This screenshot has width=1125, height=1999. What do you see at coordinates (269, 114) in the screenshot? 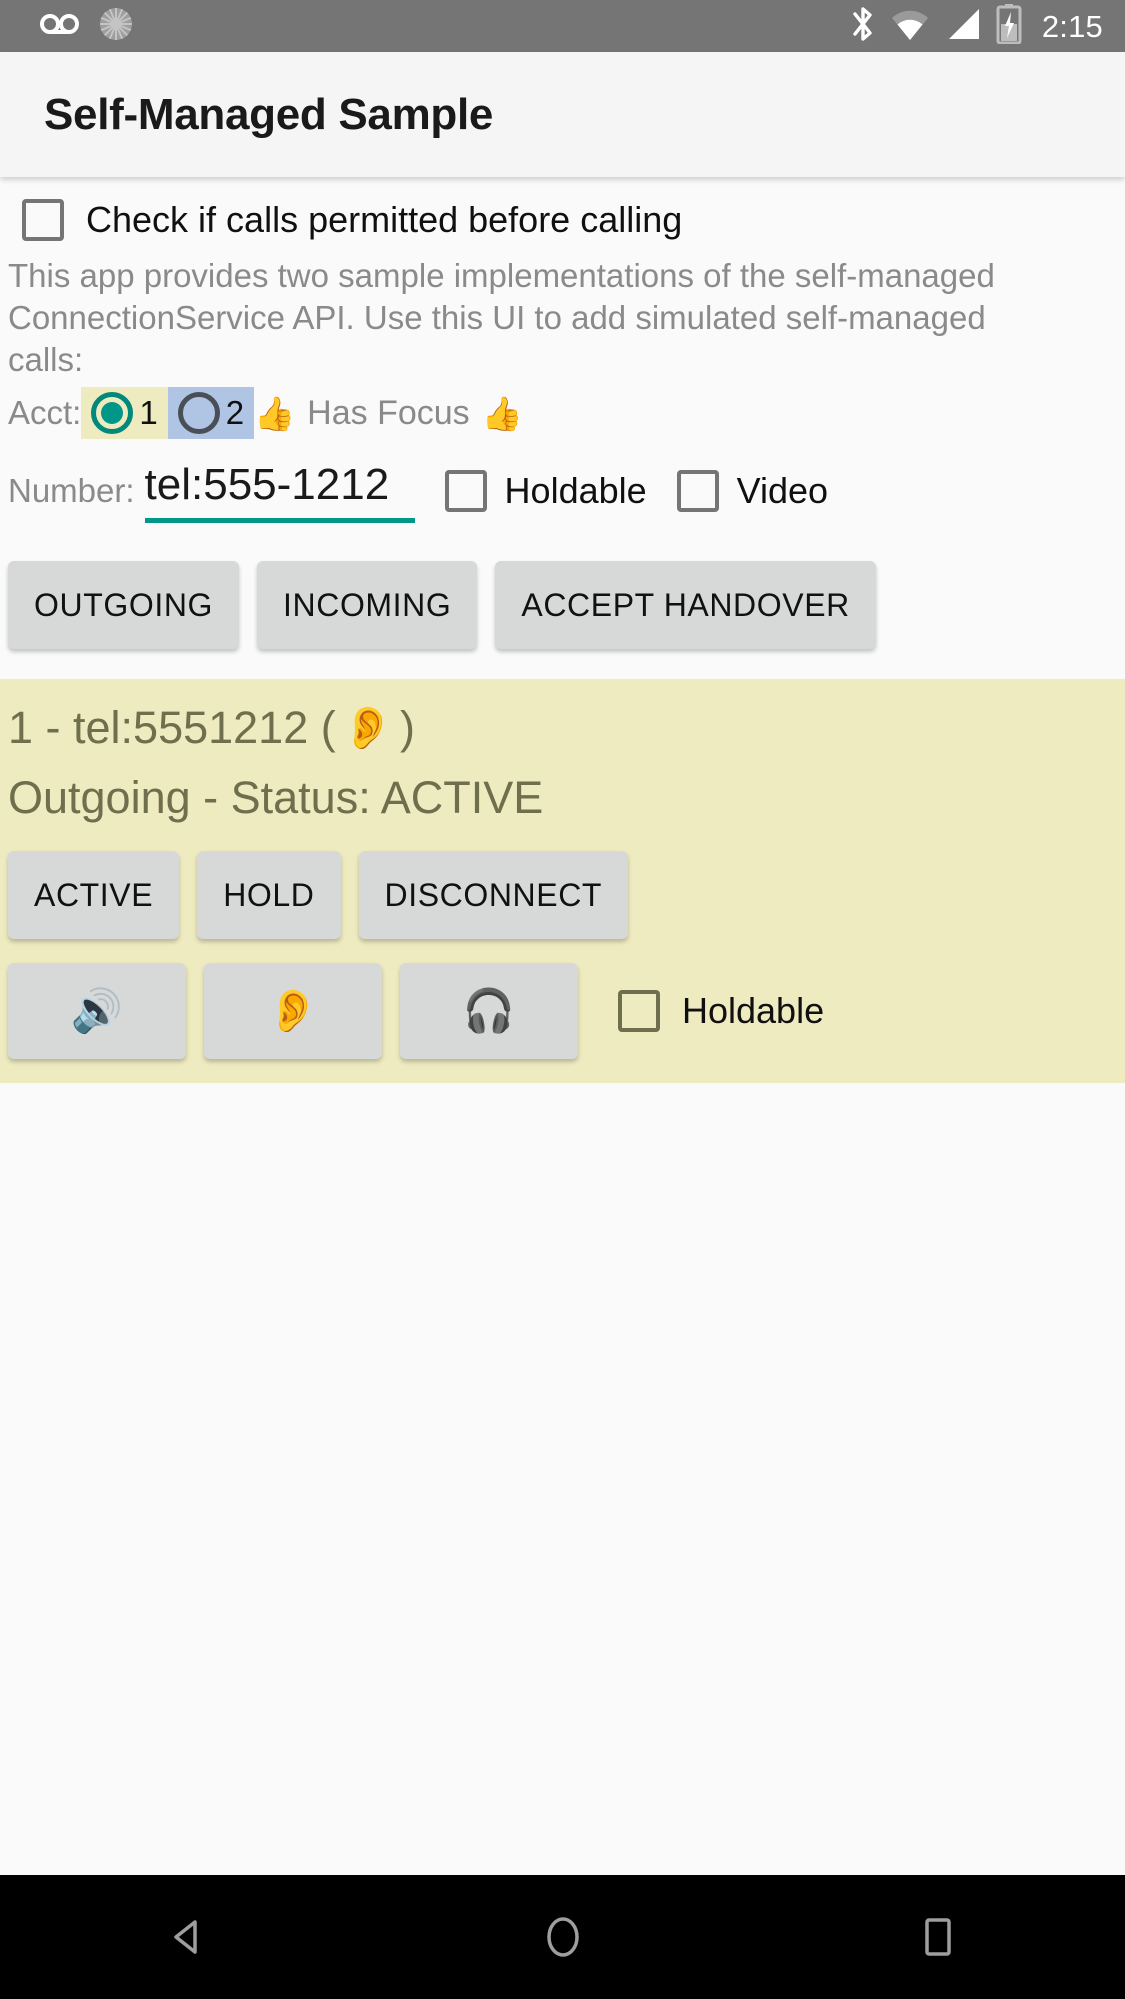
I see `page-title: Self-Managed Sample` at bounding box center [269, 114].